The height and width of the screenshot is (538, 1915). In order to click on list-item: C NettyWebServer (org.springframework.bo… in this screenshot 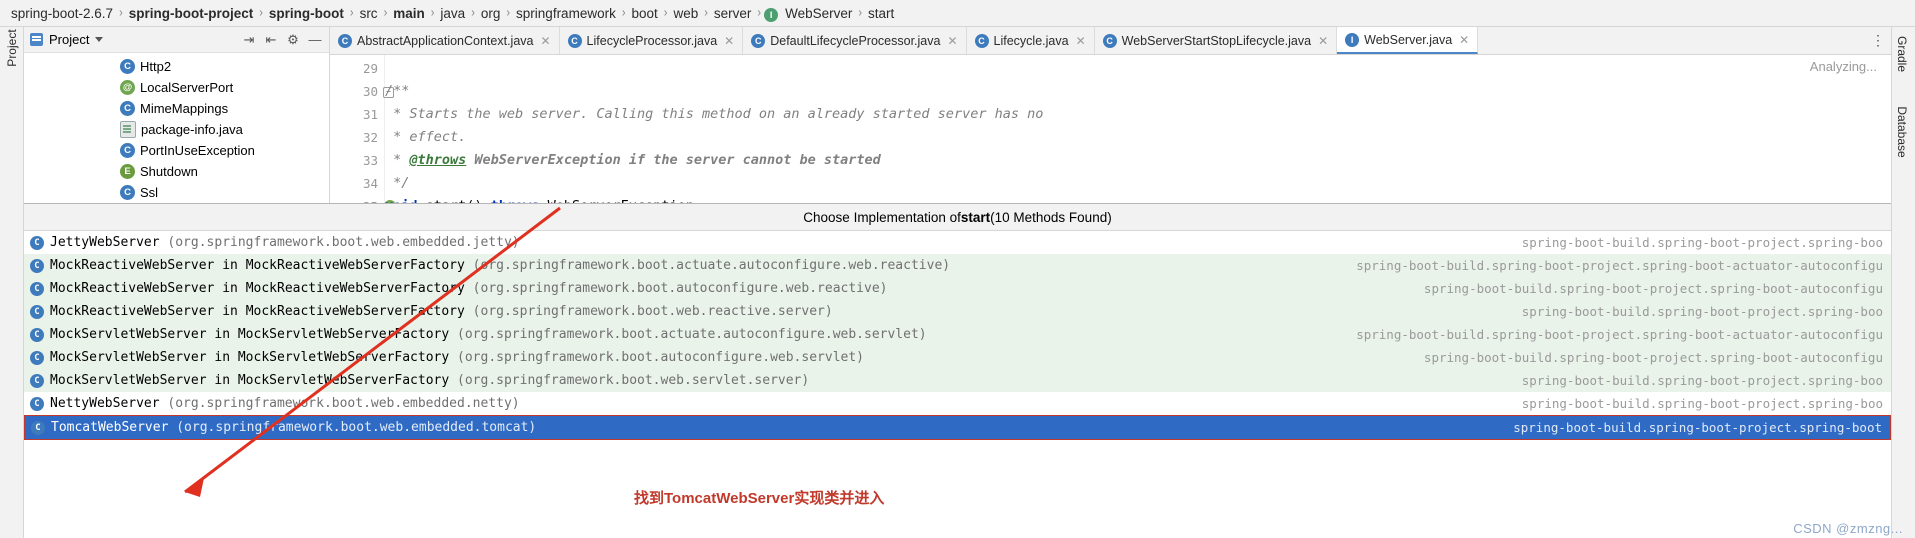, I will do `click(957, 403)`.